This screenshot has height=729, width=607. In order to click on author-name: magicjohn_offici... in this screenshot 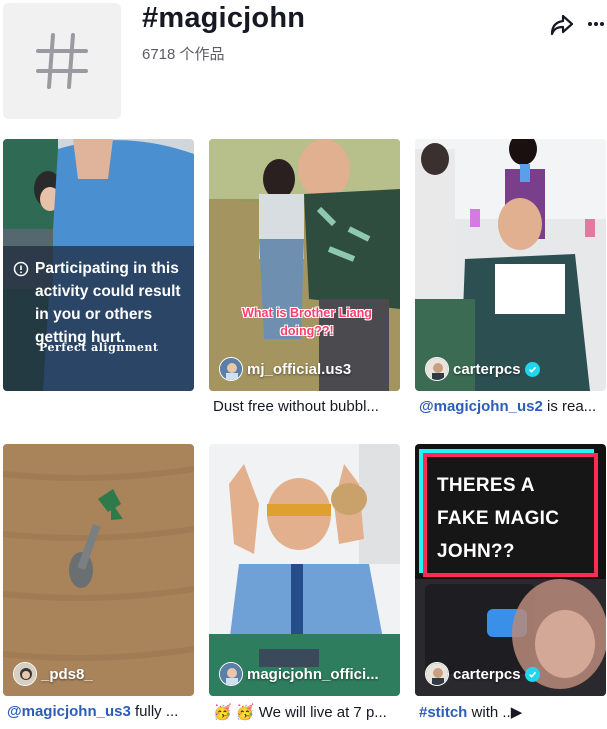, I will do `click(313, 674)`.